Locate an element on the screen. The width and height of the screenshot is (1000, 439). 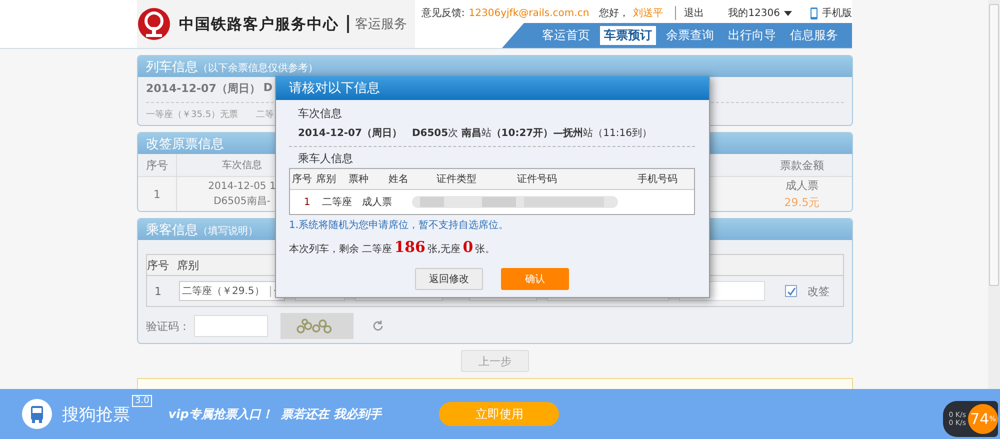
nav-tab: 信息服务 is located at coordinates (814, 35).